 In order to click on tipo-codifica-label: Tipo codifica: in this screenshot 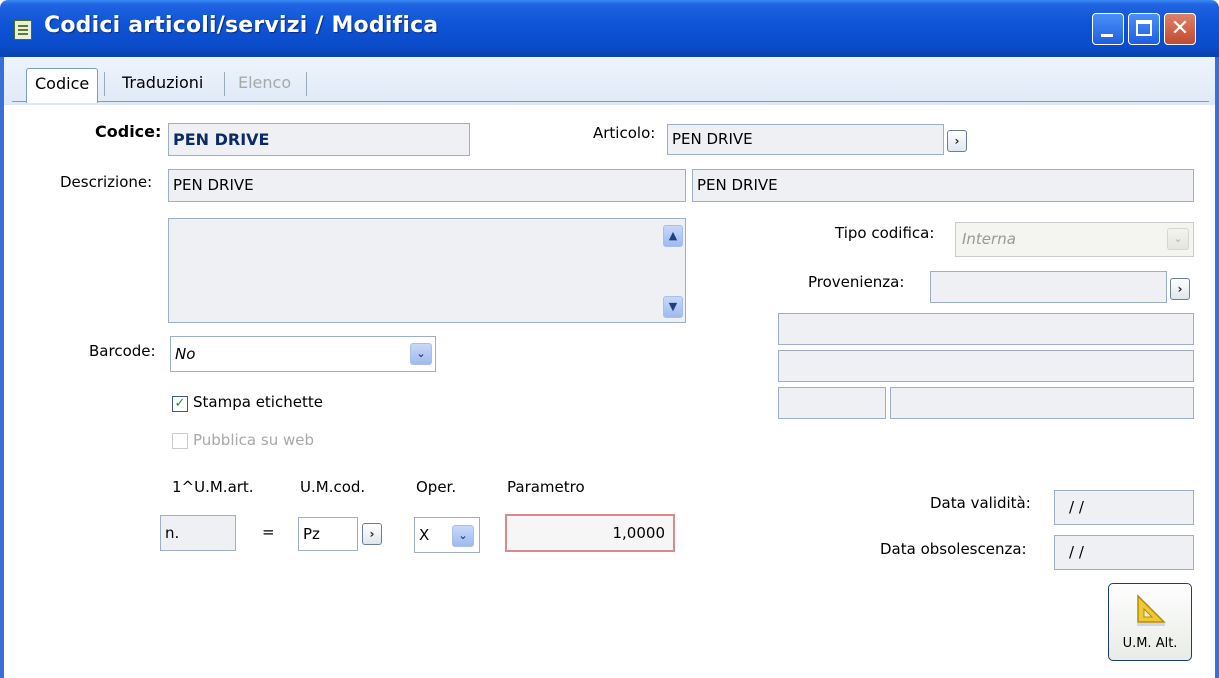, I will do `click(885, 233)`.